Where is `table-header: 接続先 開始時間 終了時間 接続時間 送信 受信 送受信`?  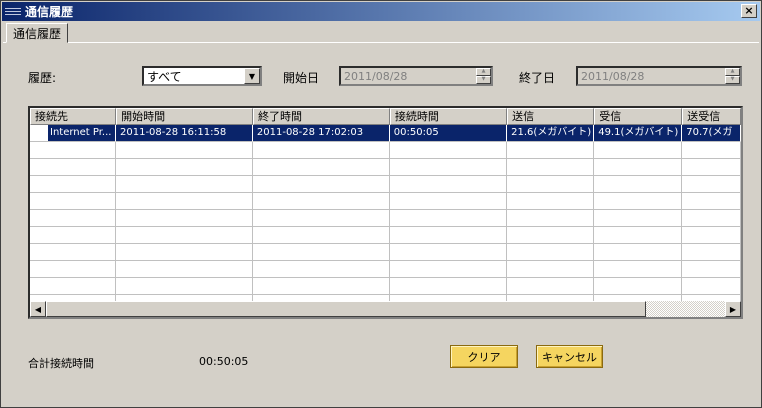
table-header: 接続先 開始時間 終了時間 接続時間 送信 受信 送受信 is located at coordinates (385, 116).